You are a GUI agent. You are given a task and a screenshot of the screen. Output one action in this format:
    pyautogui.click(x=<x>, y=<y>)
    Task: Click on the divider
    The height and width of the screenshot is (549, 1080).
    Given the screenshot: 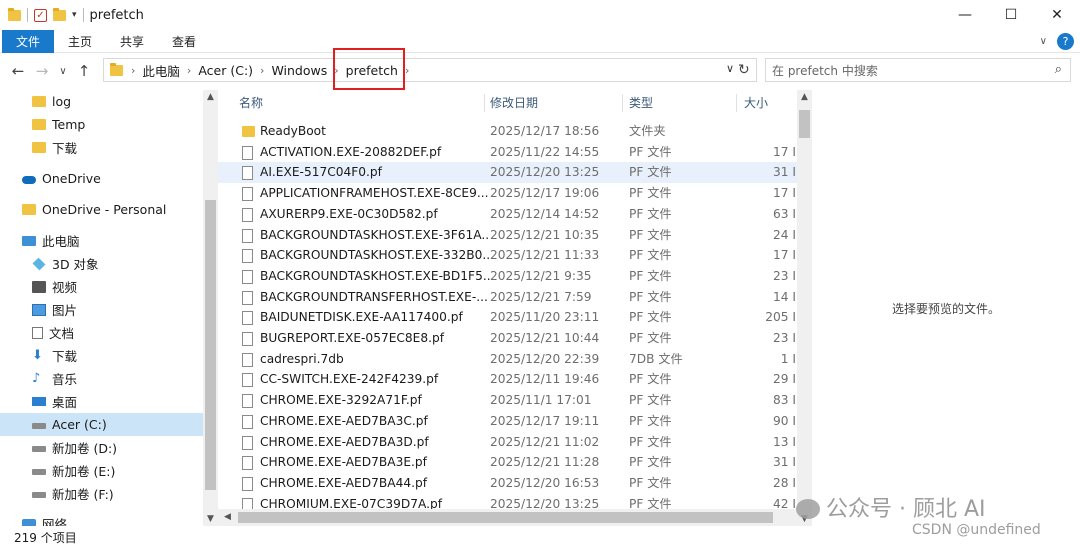 What is the action you would take?
    pyautogui.click(x=83, y=15)
    